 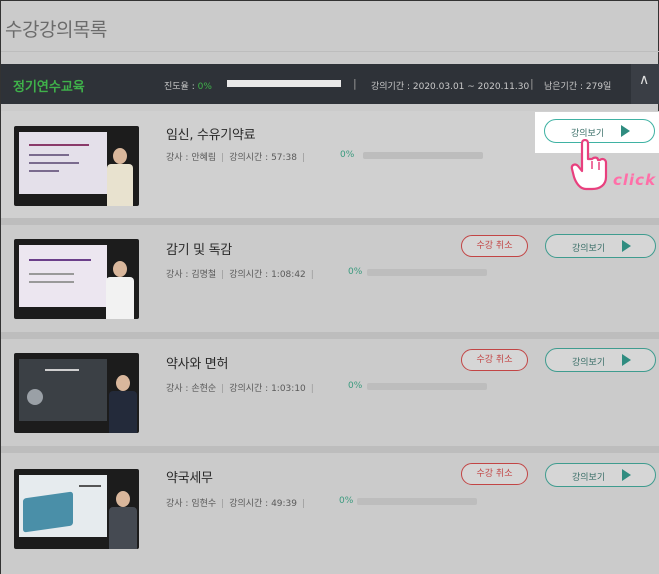 What do you see at coordinates (211, 135) in the screenshot?
I see `lecture-title: 임신, 수유기약료` at bounding box center [211, 135].